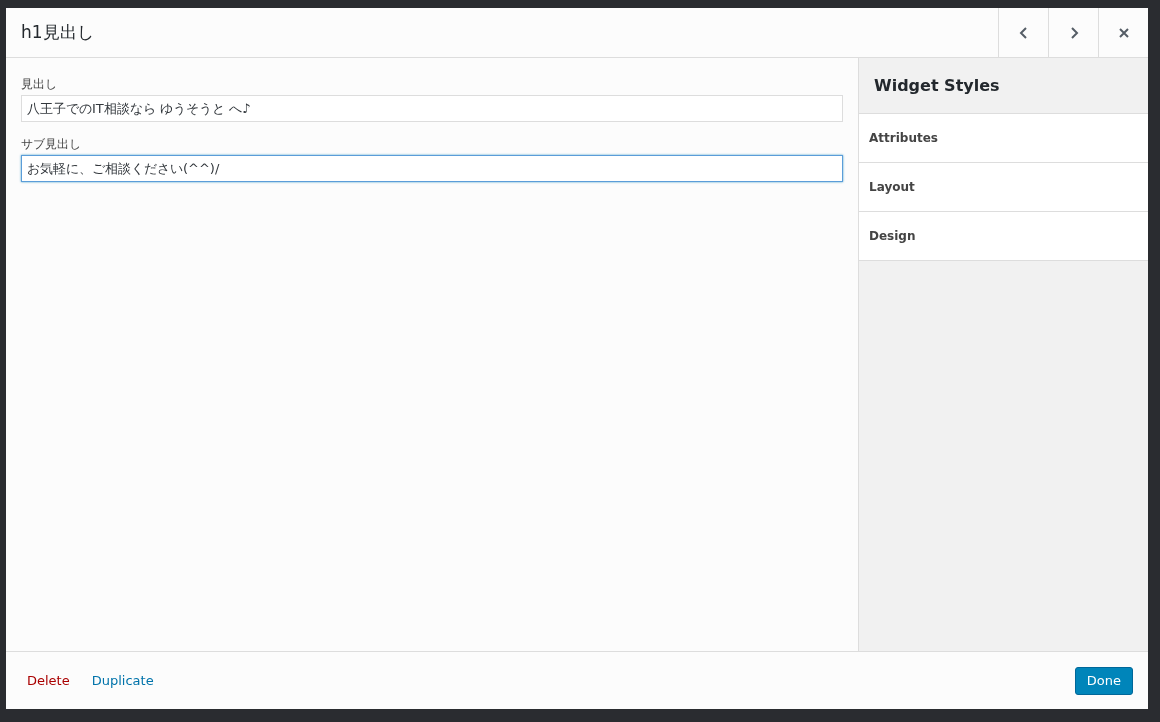 Image resolution: width=1160 pixels, height=722 pixels. I want to click on sidebar-section: Layout, so click(1003, 187).